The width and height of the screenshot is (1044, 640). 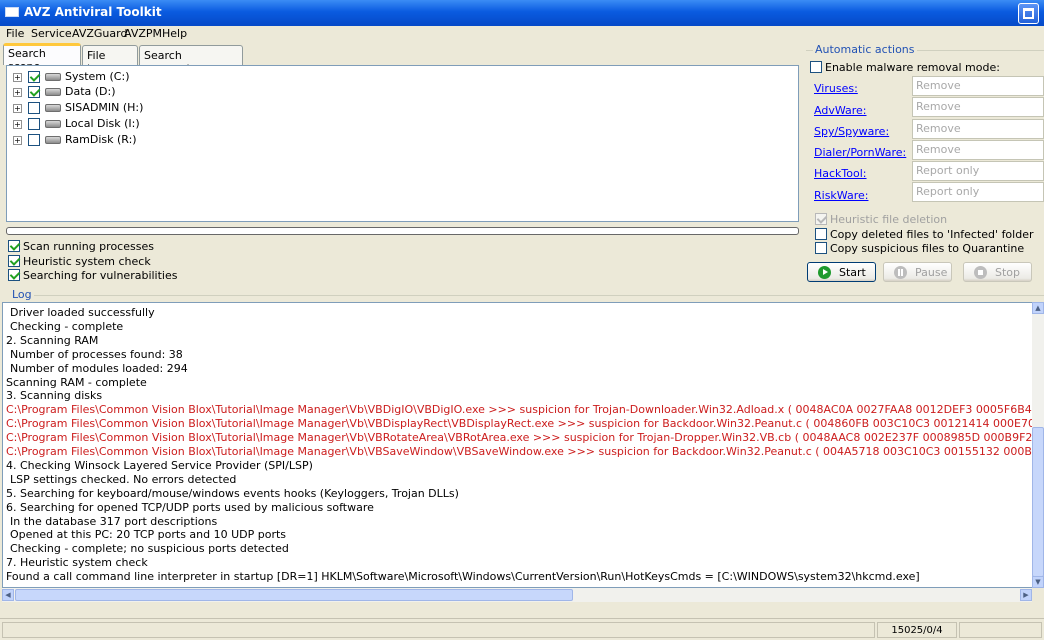 I want to click on tab-search-scope: Search scope, so click(x=42, y=58).